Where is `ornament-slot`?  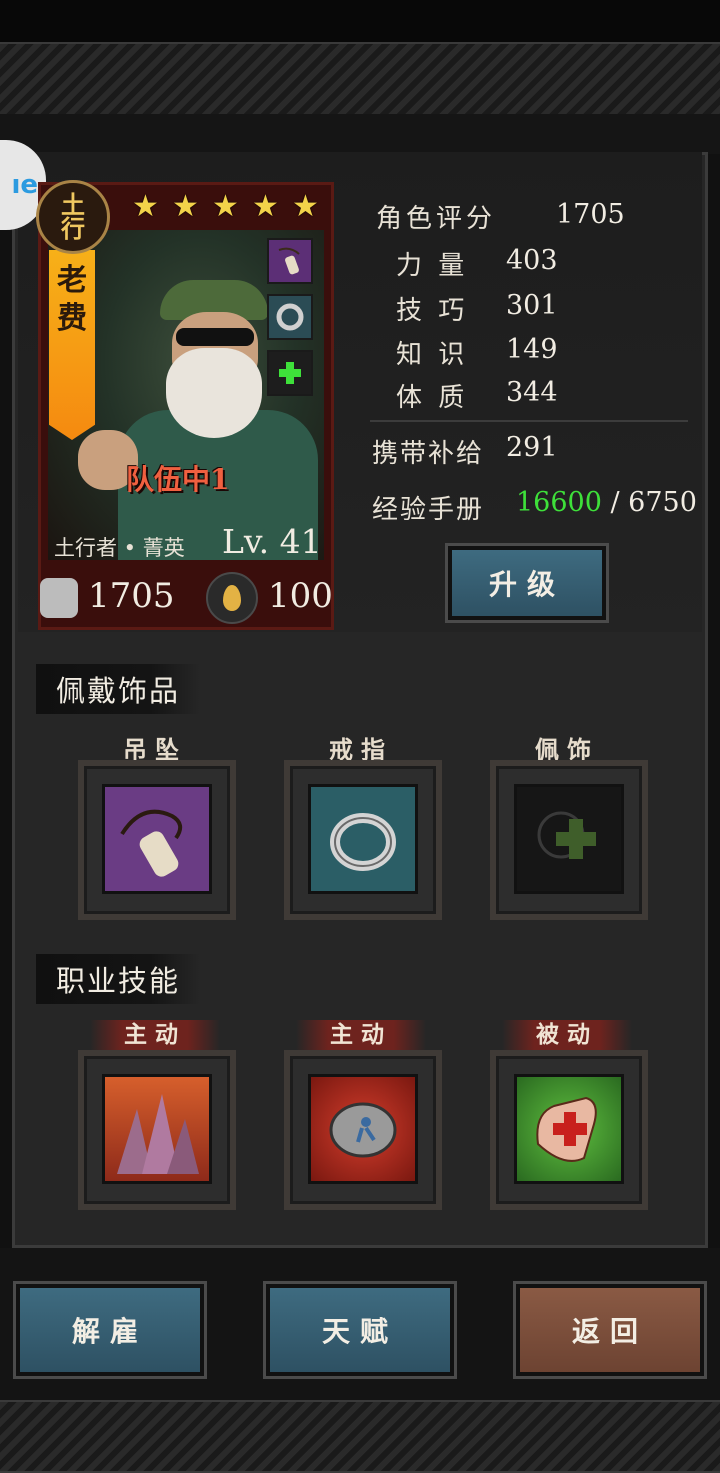 ornament-slot is located at coordinates (569, 840).